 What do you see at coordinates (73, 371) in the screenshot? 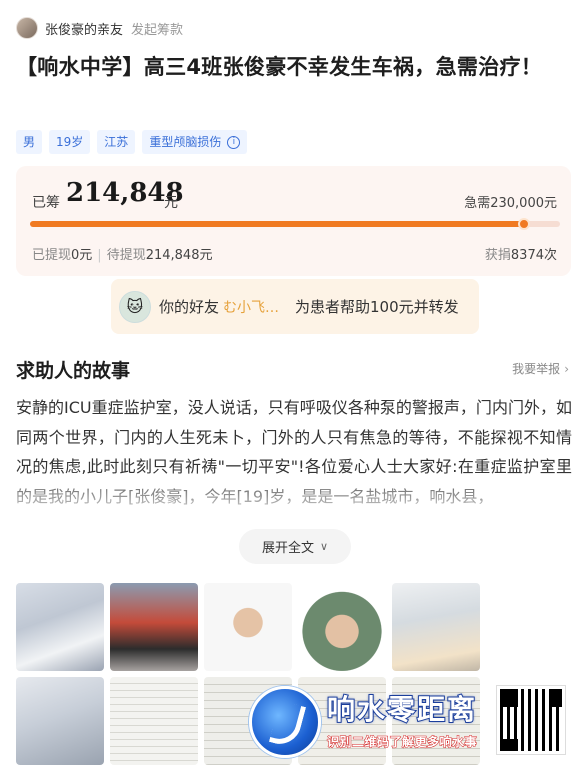
I see `story-heading: 求助人的故事` at bounding box center [73, 371].